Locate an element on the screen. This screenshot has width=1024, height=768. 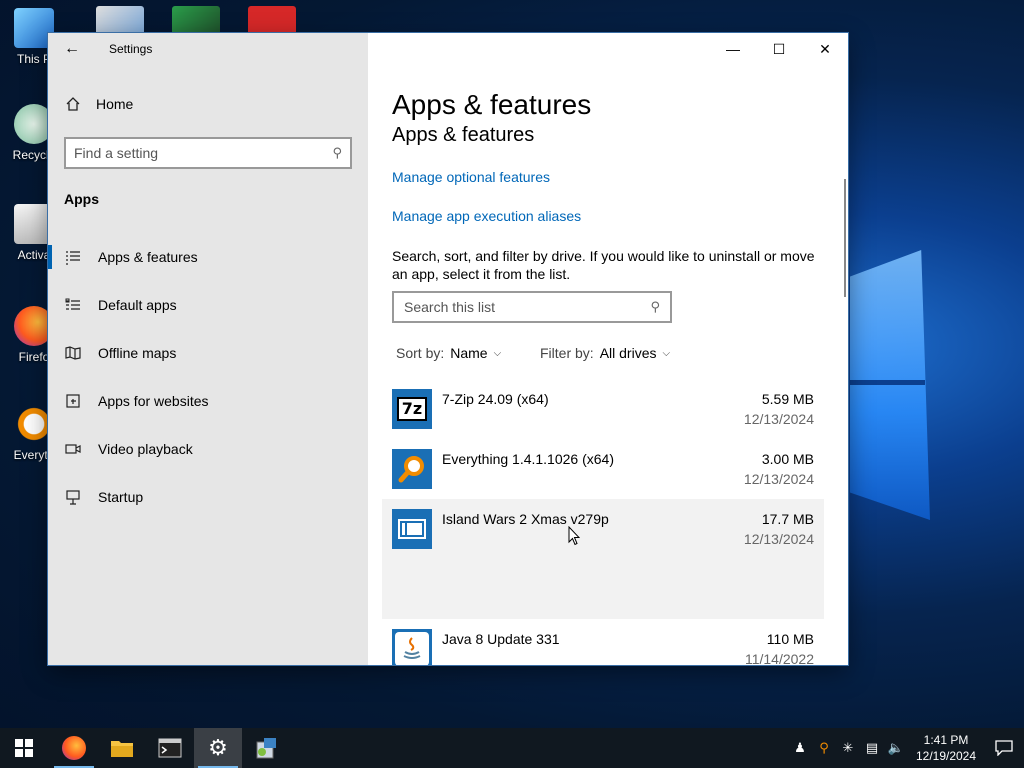
find-setting-search: ⚲ is located at coordinates (208, 153).